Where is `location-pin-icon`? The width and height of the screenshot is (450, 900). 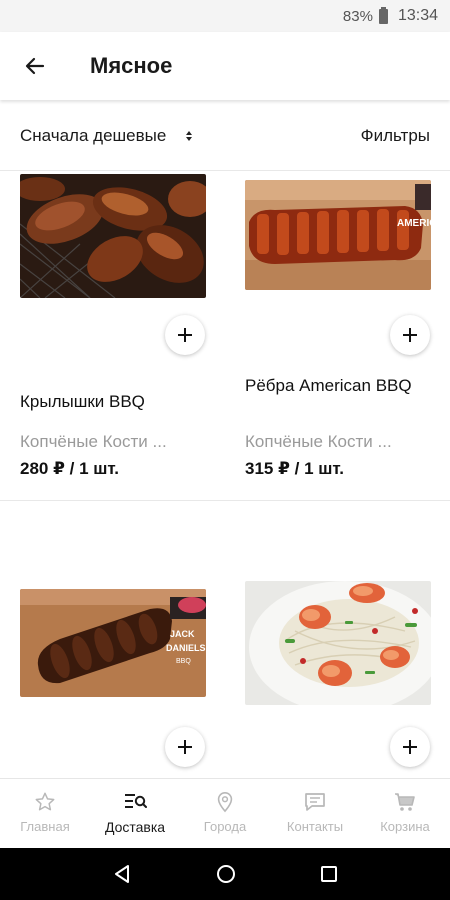 location-pin-icon is located at coordinates (225, 802).